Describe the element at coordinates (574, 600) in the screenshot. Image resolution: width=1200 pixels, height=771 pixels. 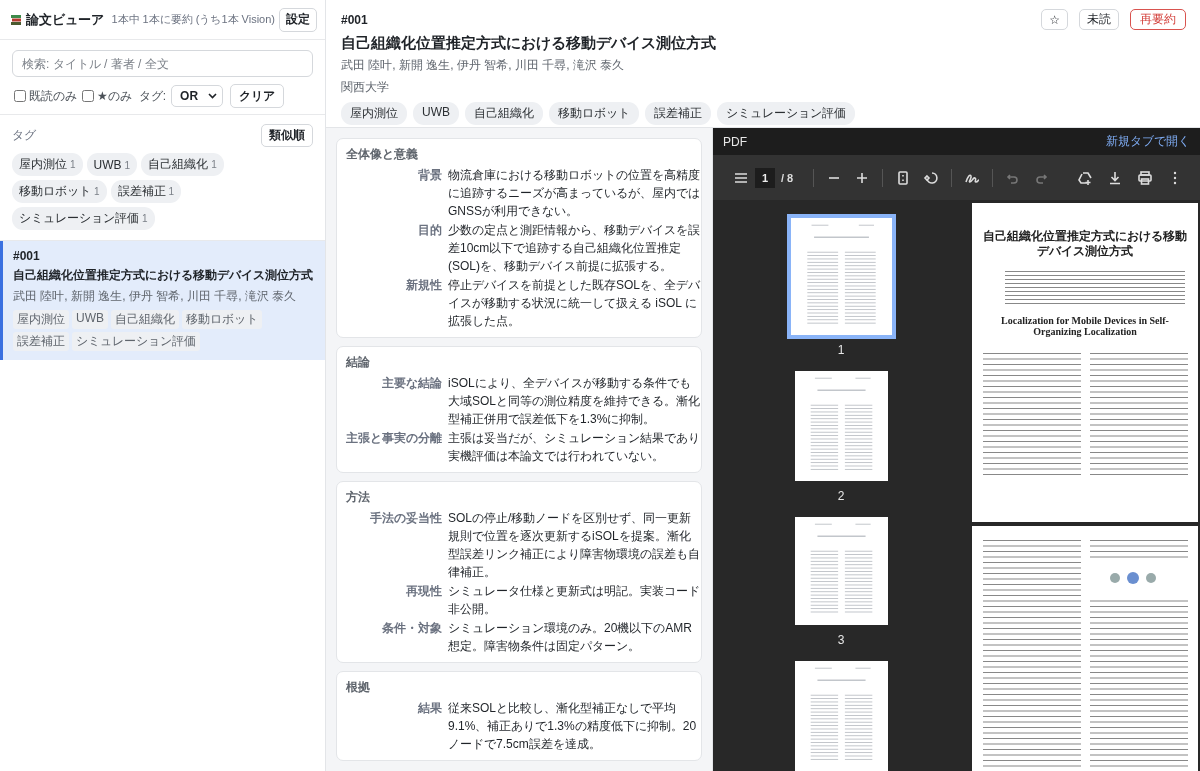
I see `field-text: シミュレータ仕様と更新式は明記。実装コード非公開。` at that location.